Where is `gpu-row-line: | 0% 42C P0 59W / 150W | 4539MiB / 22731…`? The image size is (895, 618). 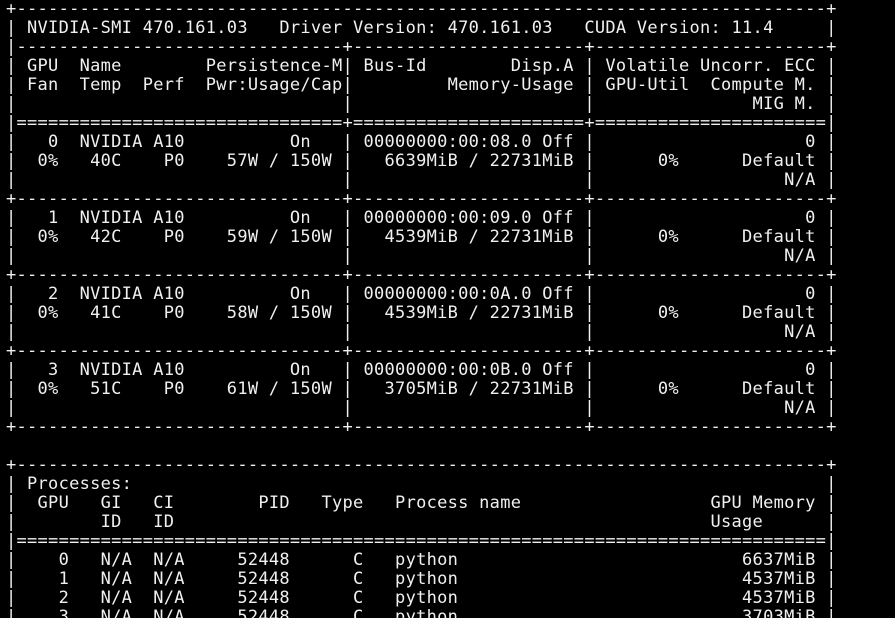 gpu-row-line: | 0% 42C P0 59W / 150W | 4539MiB / 22731… is located at coordinates (421, 237).